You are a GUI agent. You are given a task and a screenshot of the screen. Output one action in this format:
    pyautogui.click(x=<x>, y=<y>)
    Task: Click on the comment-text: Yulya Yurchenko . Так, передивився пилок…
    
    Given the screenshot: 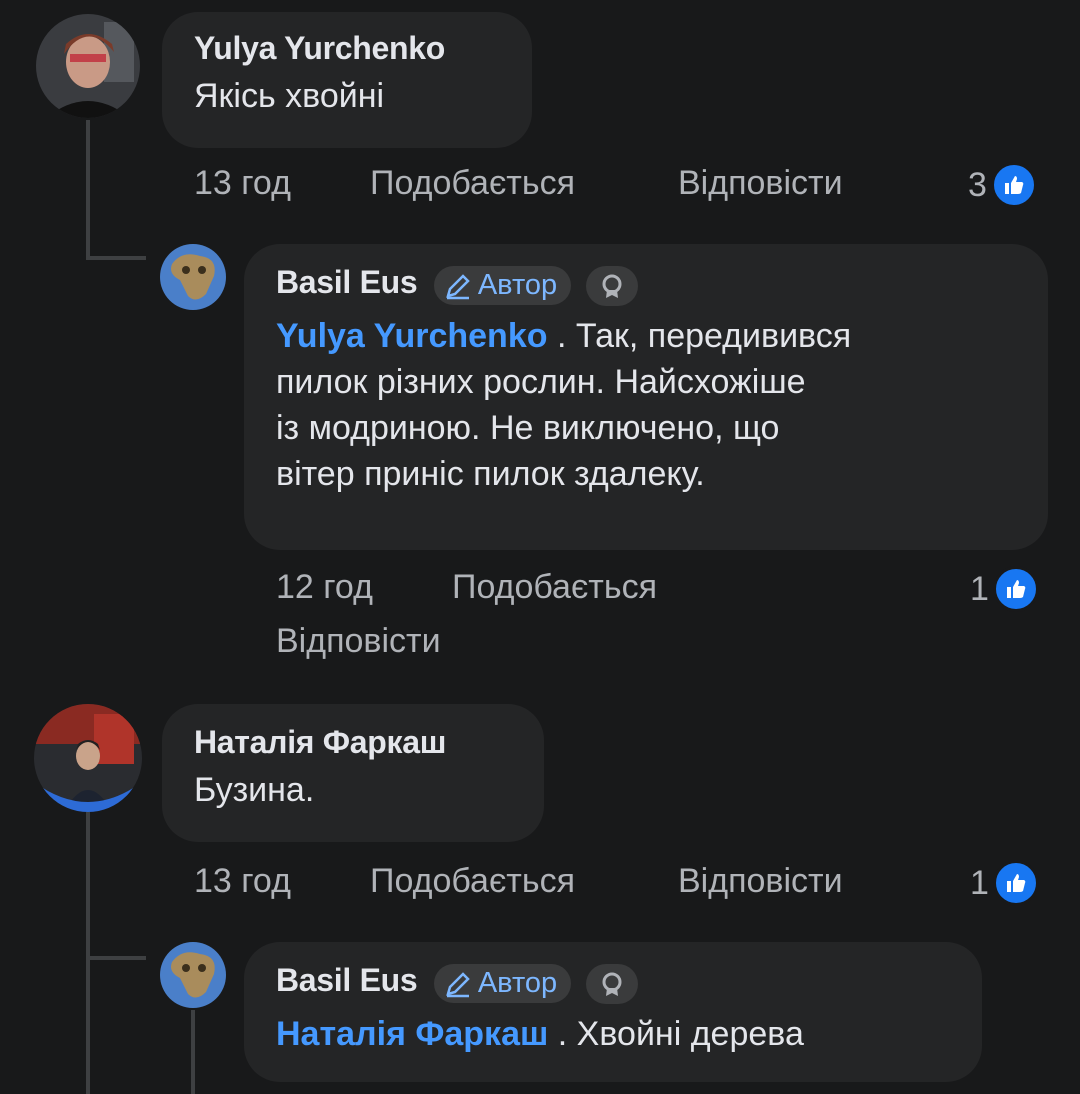 What is the action you would take?
    pyautogui.click(x=646, y=405)
    